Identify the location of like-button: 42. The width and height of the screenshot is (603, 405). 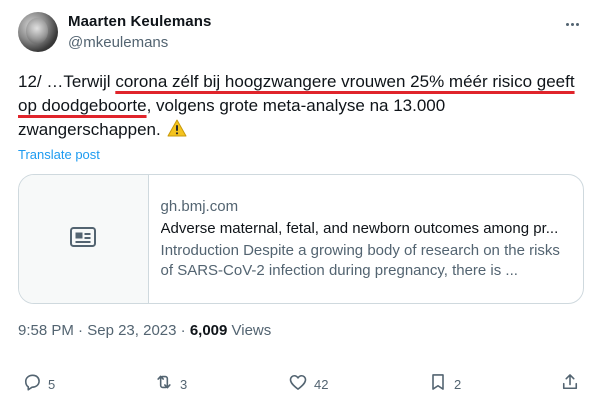
(308, 384).